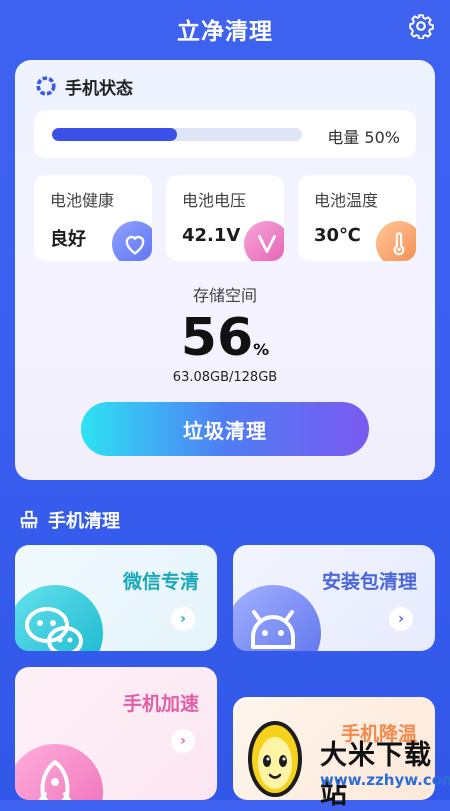  Describe the element at coordinates (264, 241) in the screenshot. I see `voltage-icon` at that location.